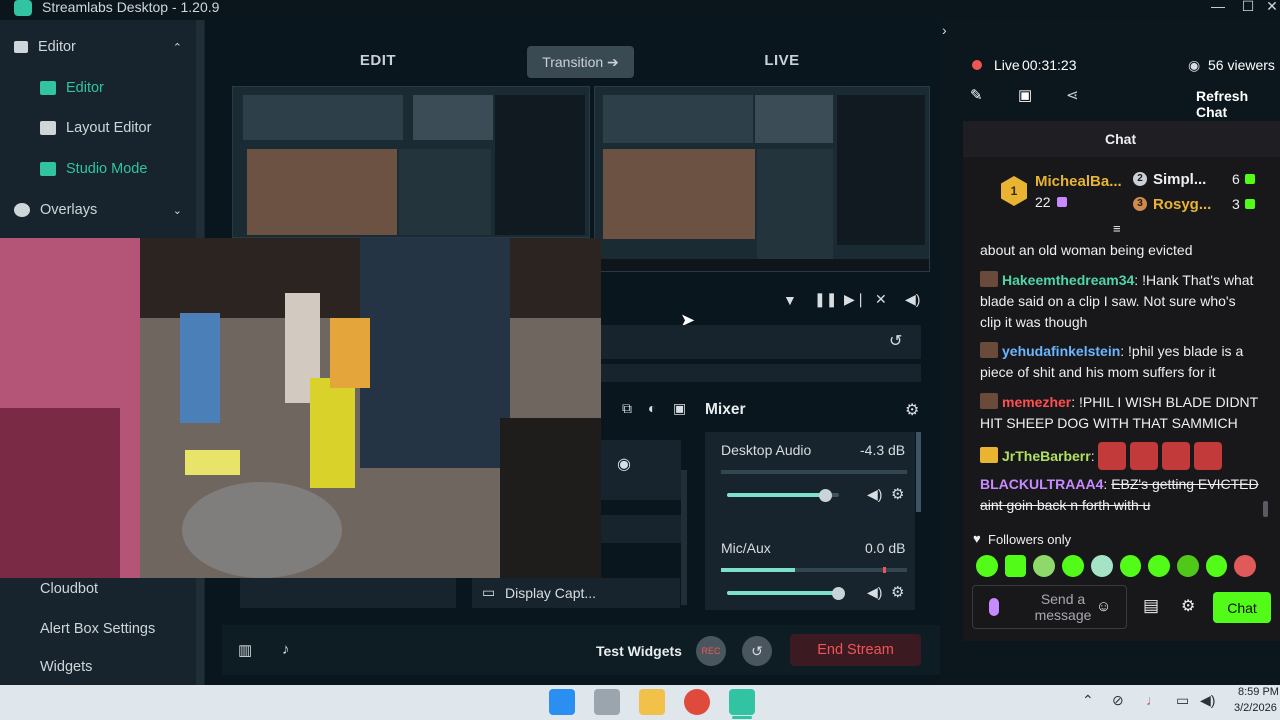 The height and width of the screenshot is (720, 1280). What do you see at coordinates (761, 342) in the screenshot?
I see `event-row: ↺` at bounding box center [761, 342].